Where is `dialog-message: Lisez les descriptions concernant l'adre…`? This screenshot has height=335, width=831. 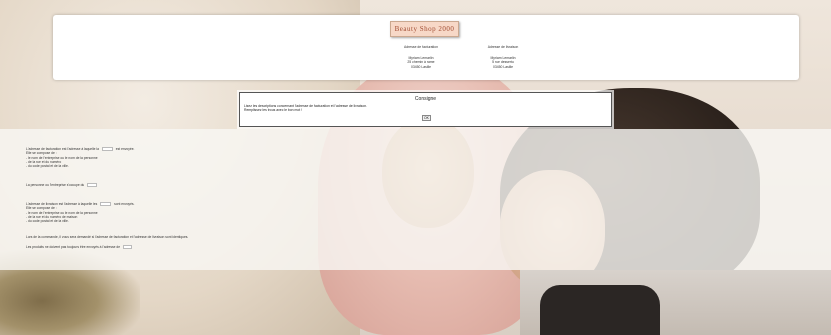 dialog-message: Lisez les descriptions concernant l'adre… is located at coordinates (305, 108).